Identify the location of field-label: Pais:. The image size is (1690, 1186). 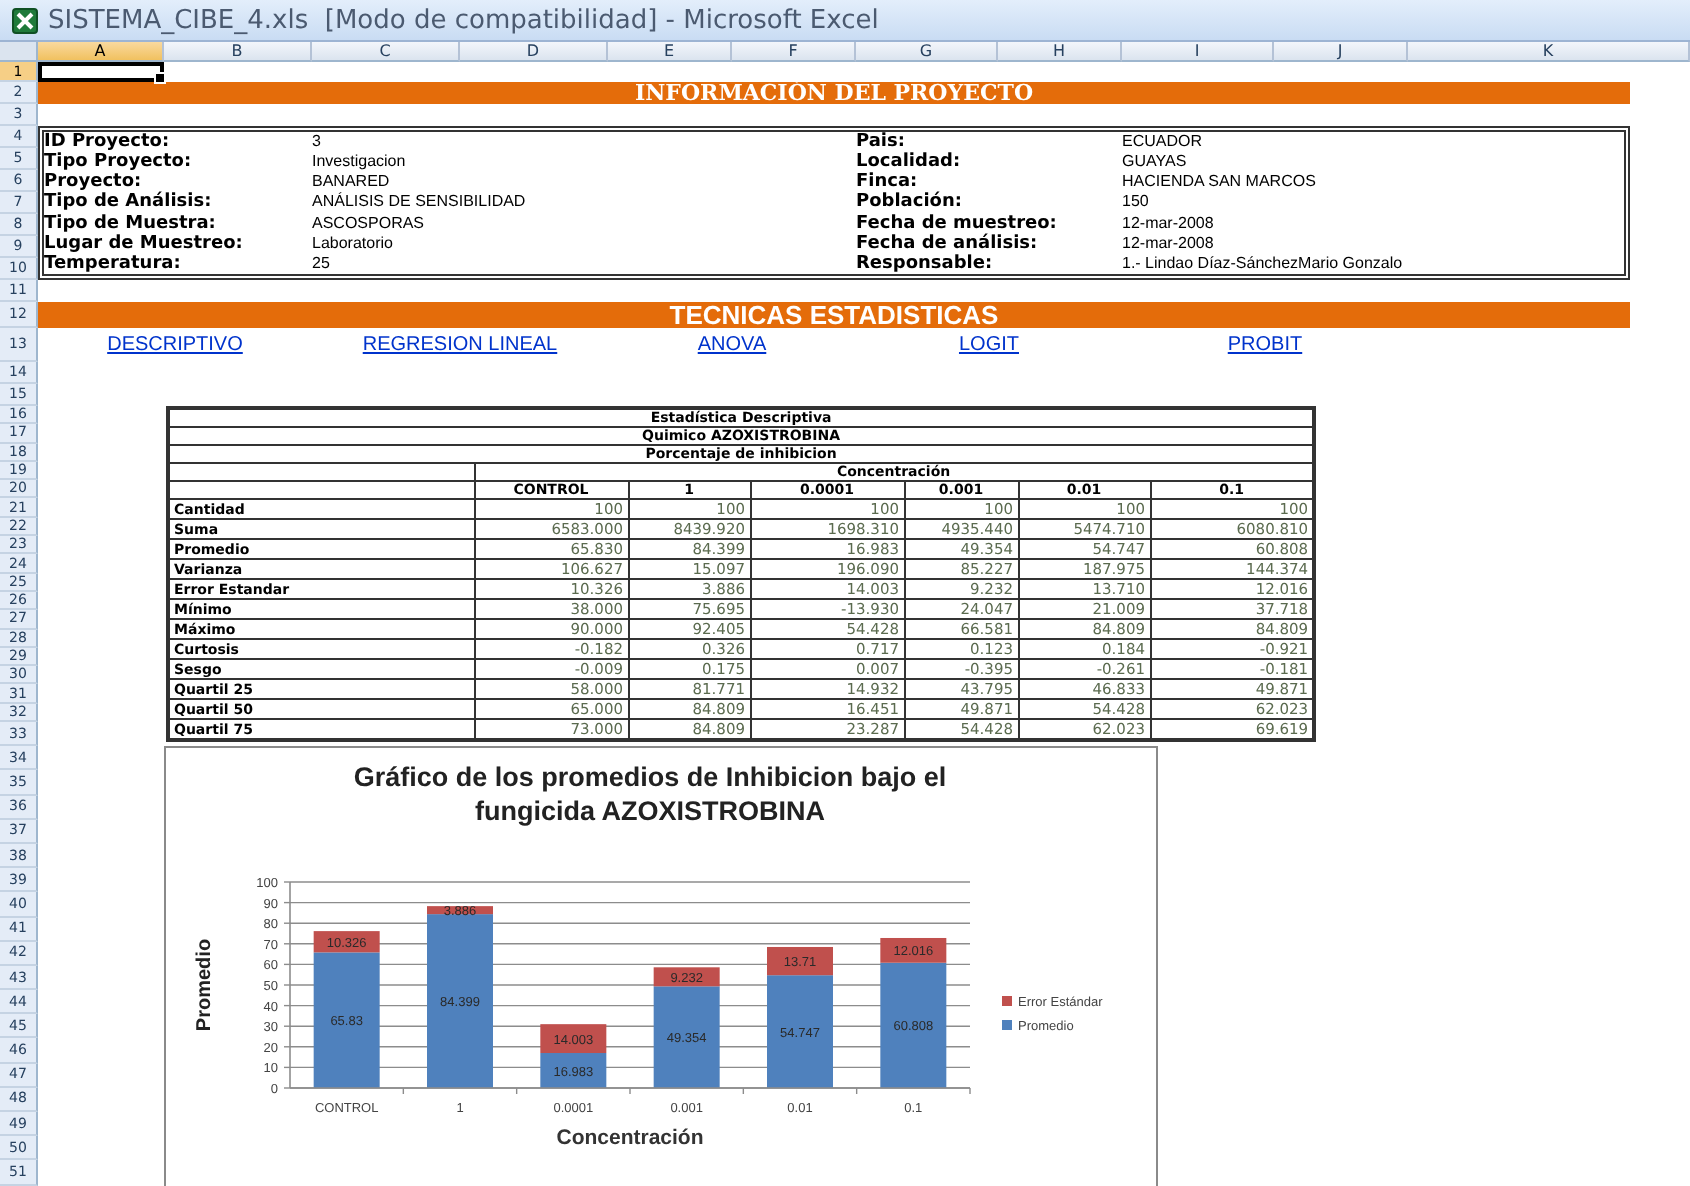
(880, 142).